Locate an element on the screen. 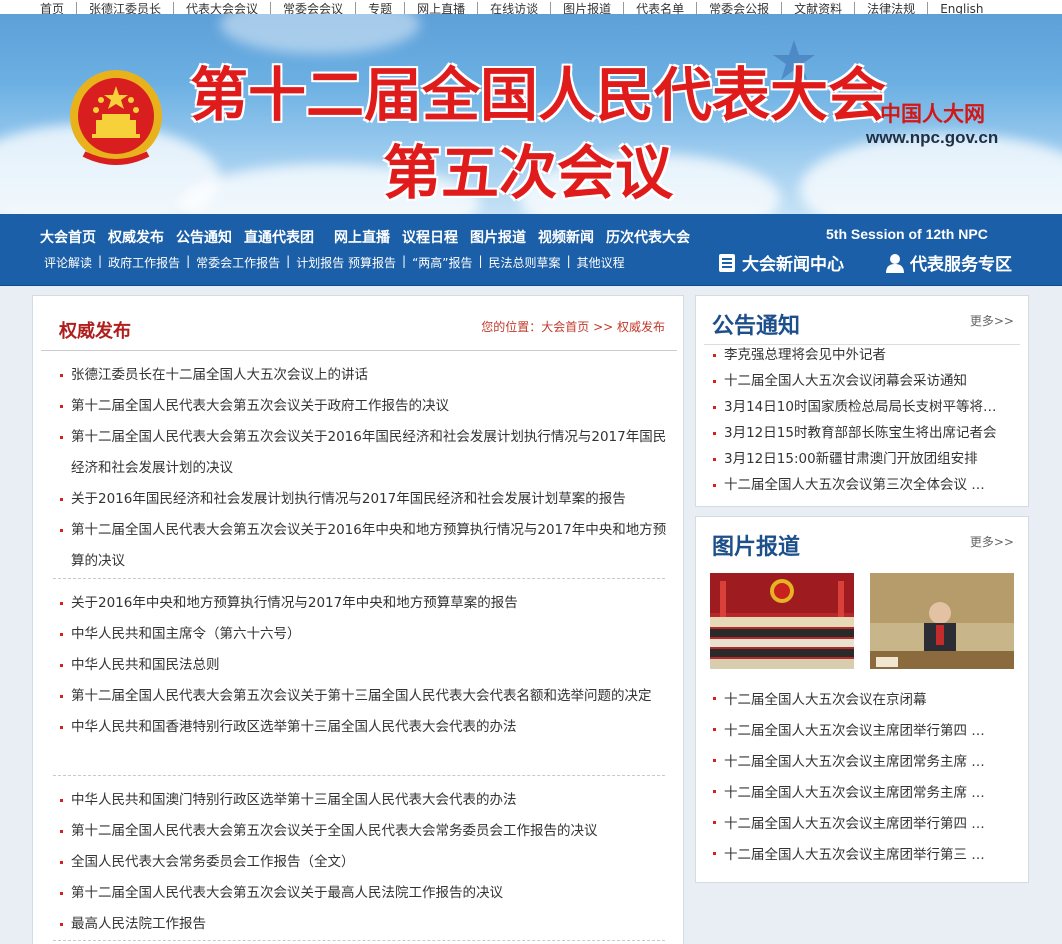 This screenshot has height=944, width=1062. list-item: 张德江委员长在十二届全国人大五次会议上的讲话 is located at coordinates (360, 375).